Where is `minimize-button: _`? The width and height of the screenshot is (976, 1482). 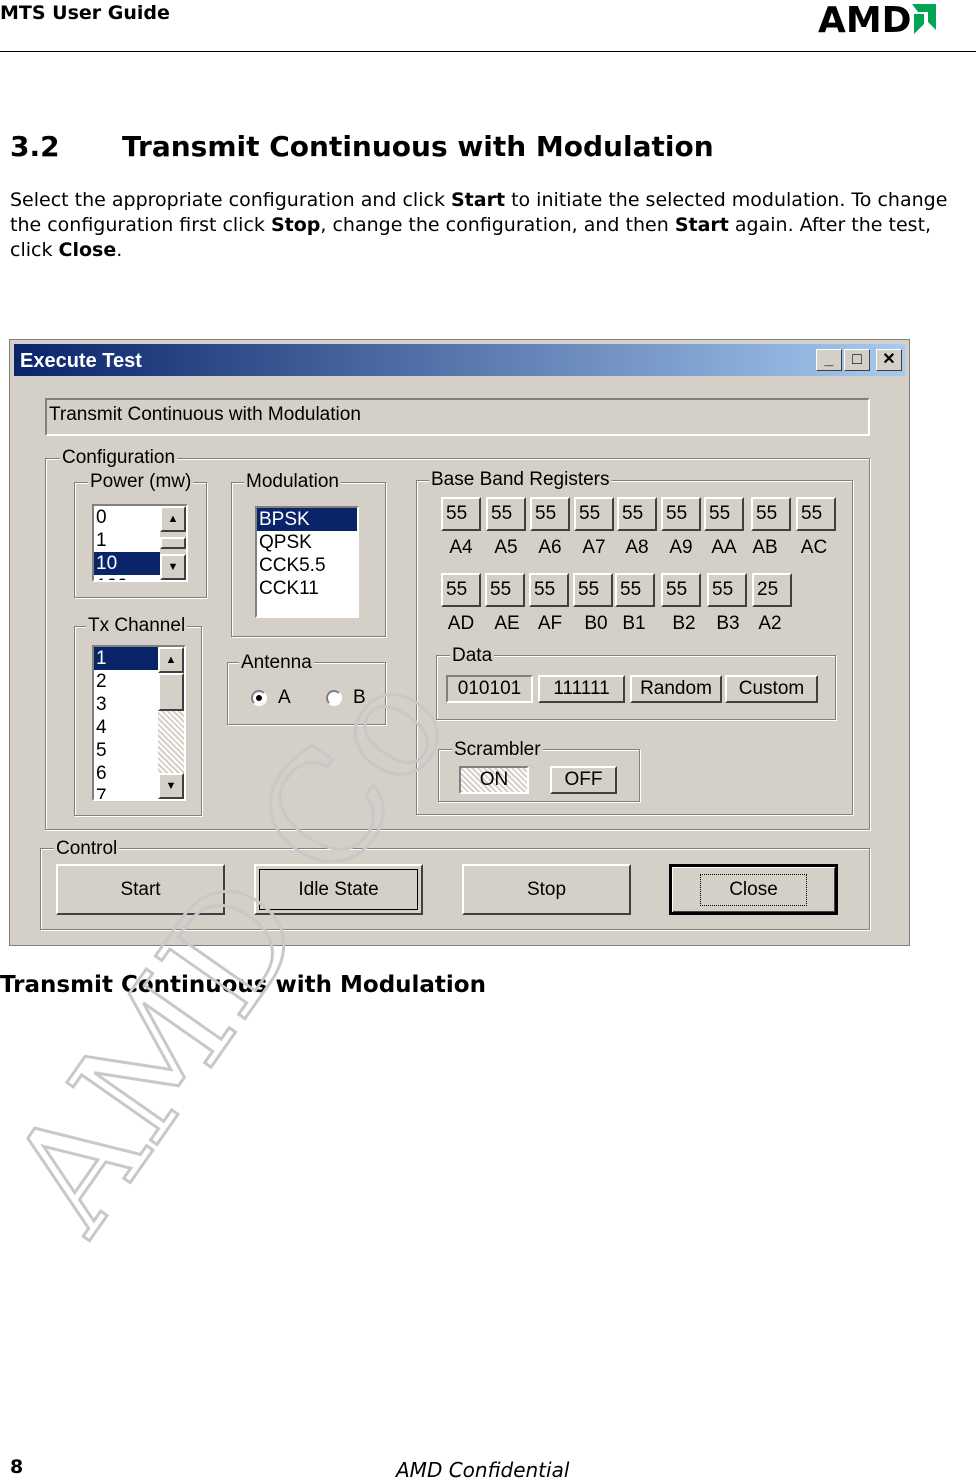 minimize-button: _ is located at coordinates (829, 360).